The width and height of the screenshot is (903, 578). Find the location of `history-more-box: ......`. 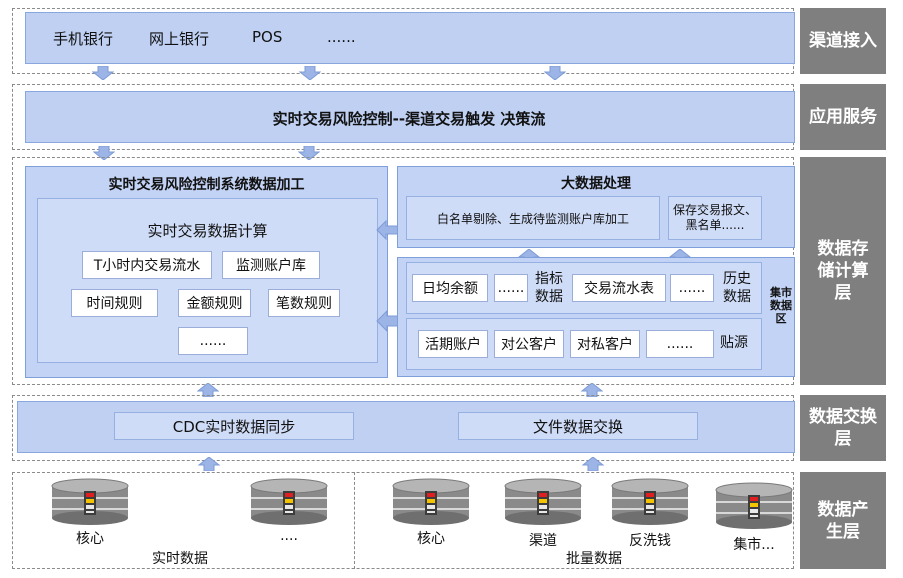

history-more-box: ...... is located at coordinates (692, 288).